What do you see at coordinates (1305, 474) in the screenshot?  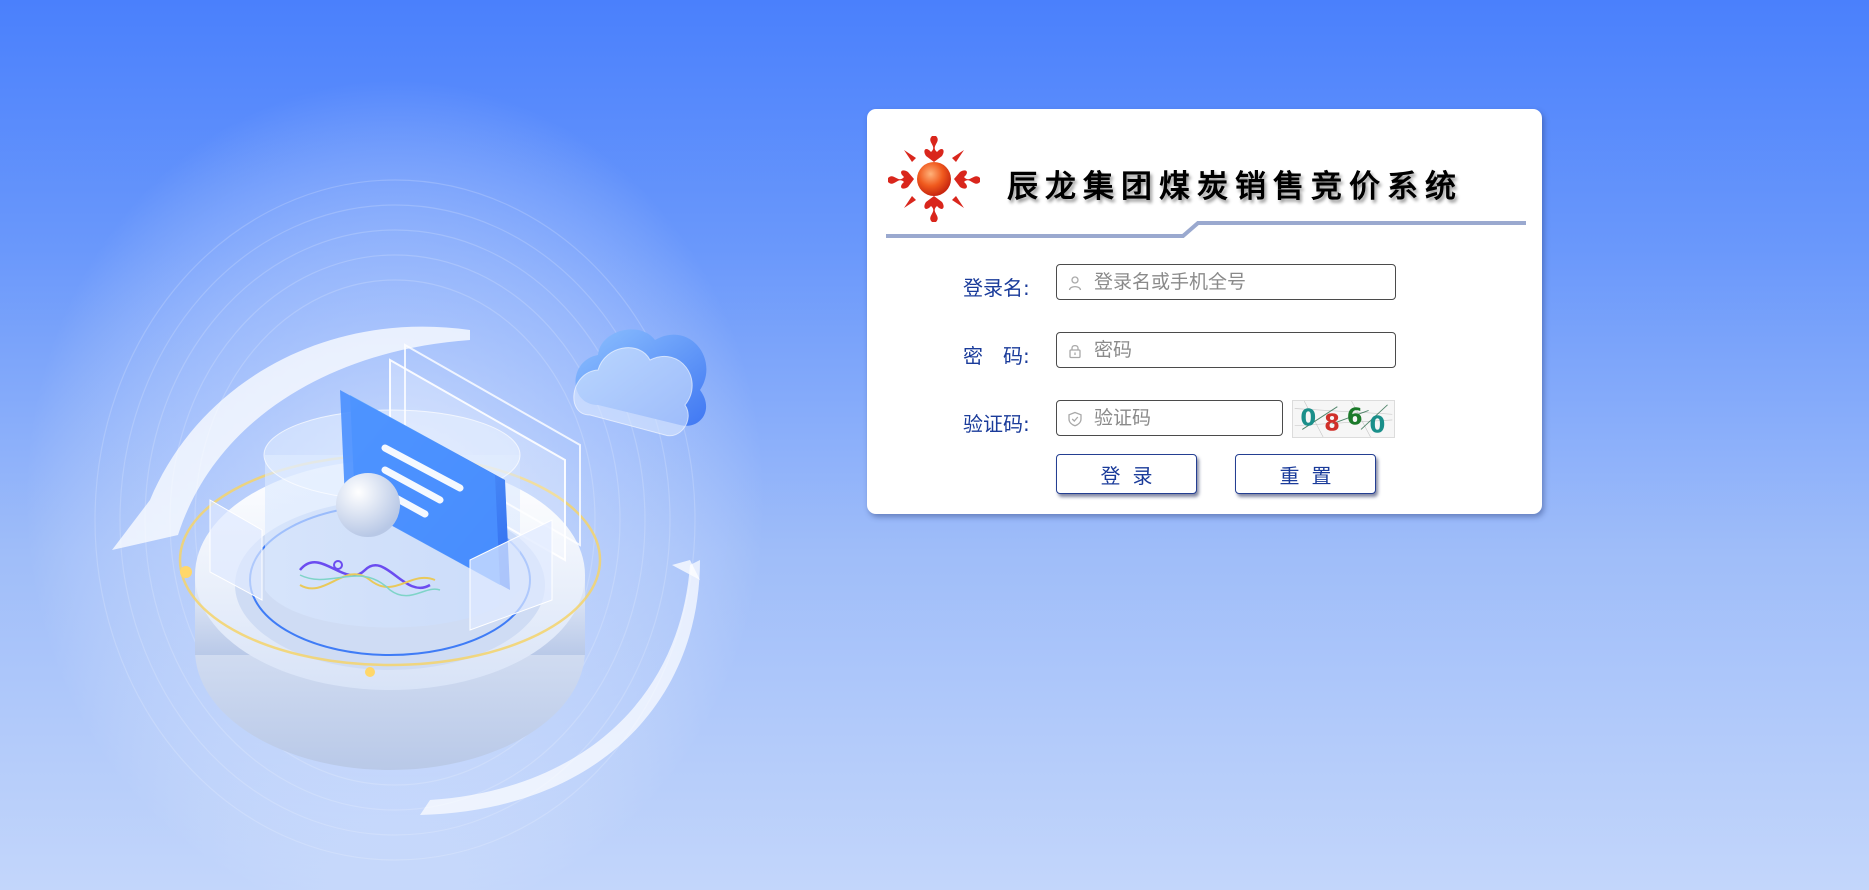 I see `reset-button: 重置` at bounding box center [1305, 474].